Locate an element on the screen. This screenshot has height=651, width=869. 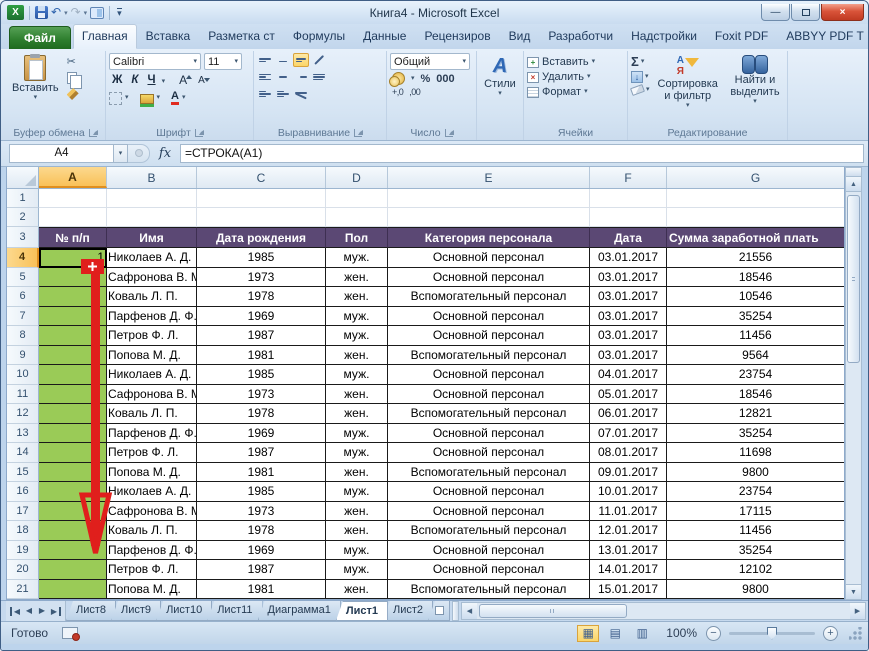
cell-B10: Николаев А. Д. is located at coordinates (152, 375).